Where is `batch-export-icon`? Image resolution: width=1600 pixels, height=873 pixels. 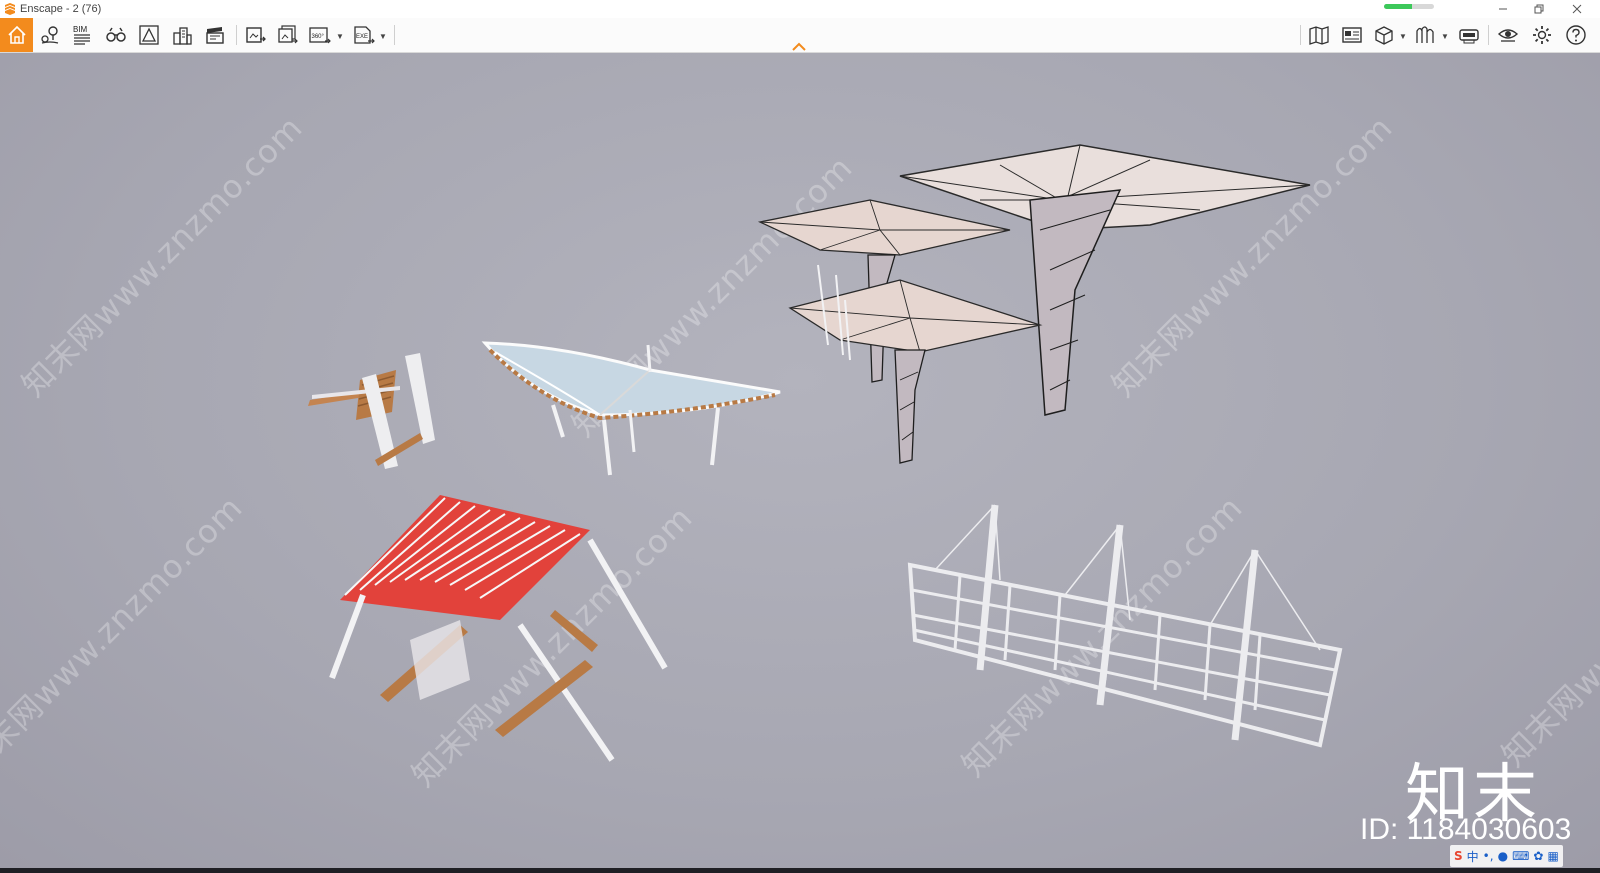
batch-export-icon is located at coordinates (288, 34).